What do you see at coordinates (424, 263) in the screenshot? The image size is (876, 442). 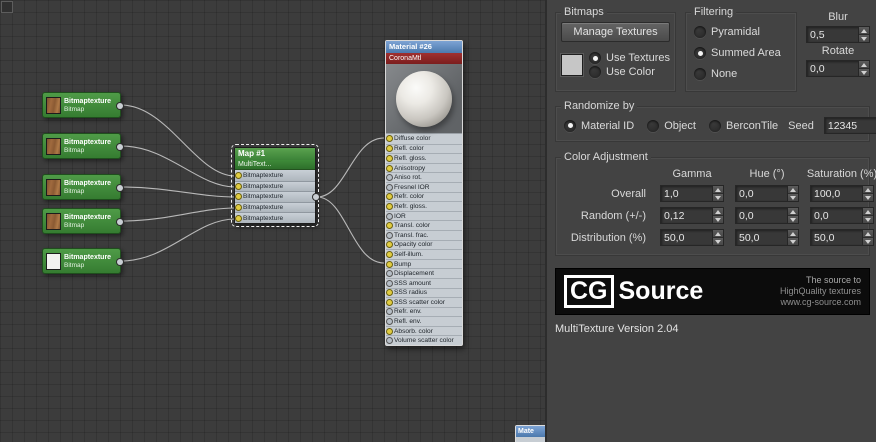 I see `material-slot: Bump` at bounding box center [424, 263].